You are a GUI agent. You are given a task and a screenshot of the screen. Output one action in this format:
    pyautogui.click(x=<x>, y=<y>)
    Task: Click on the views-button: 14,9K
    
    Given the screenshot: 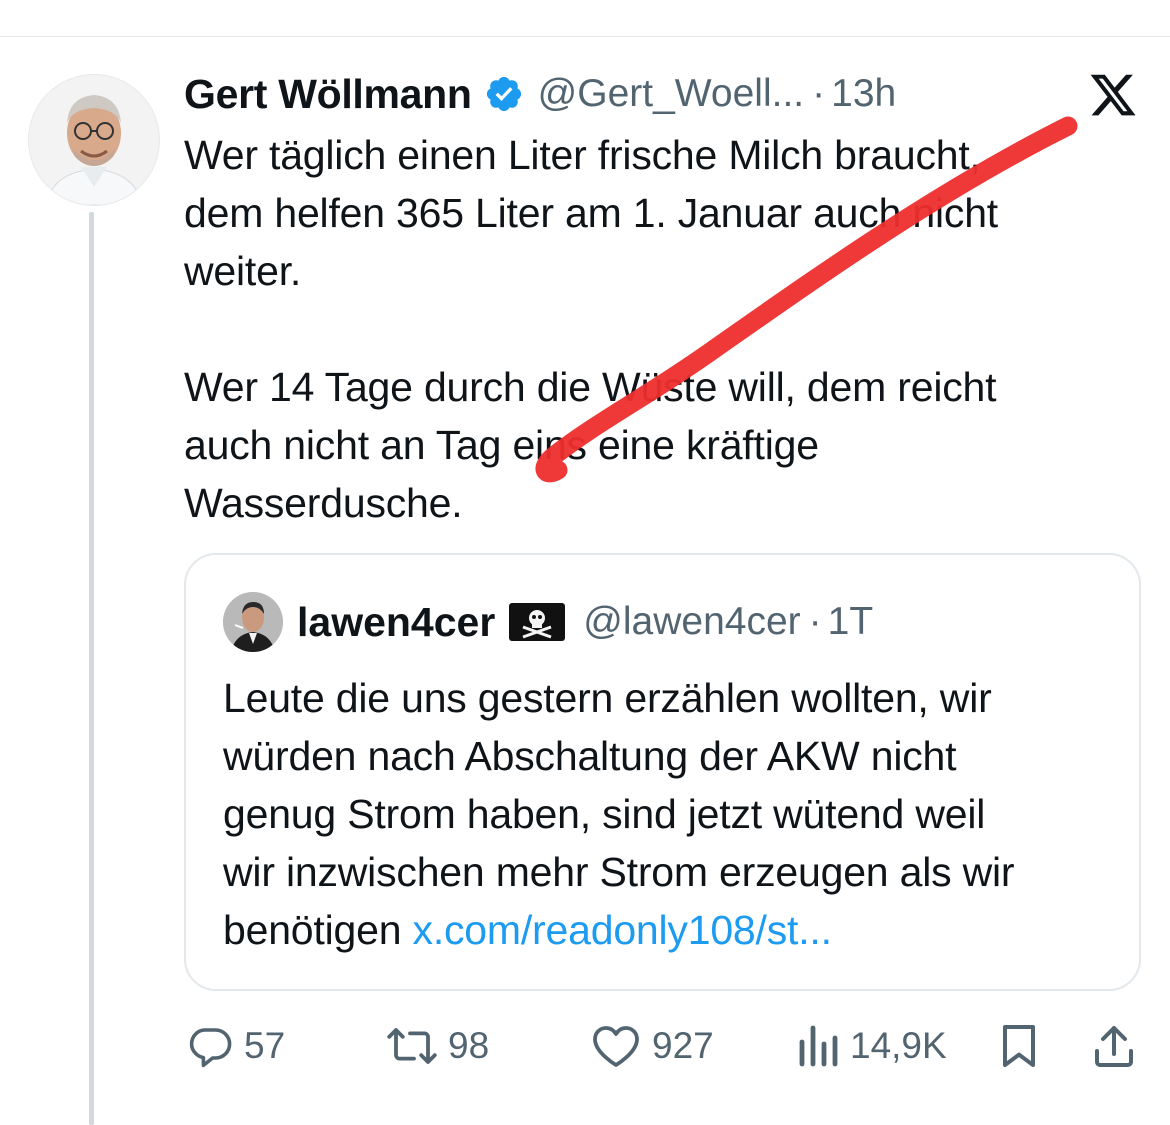 What is the action you would take?
    pyautogui.click(x=871, y=1046)
    